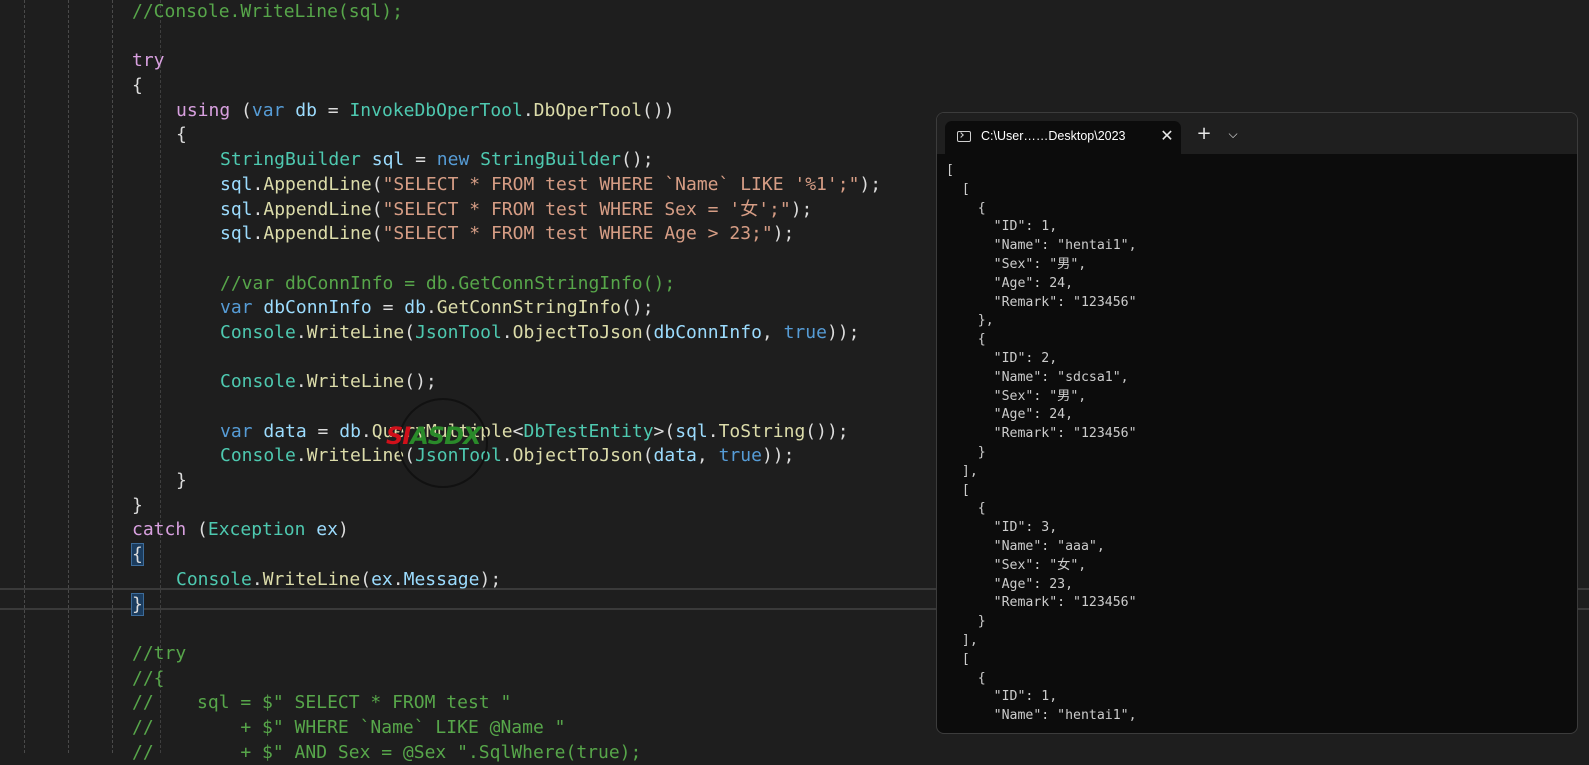  I want to click on code-token: AppendLine, so click(317, 184).